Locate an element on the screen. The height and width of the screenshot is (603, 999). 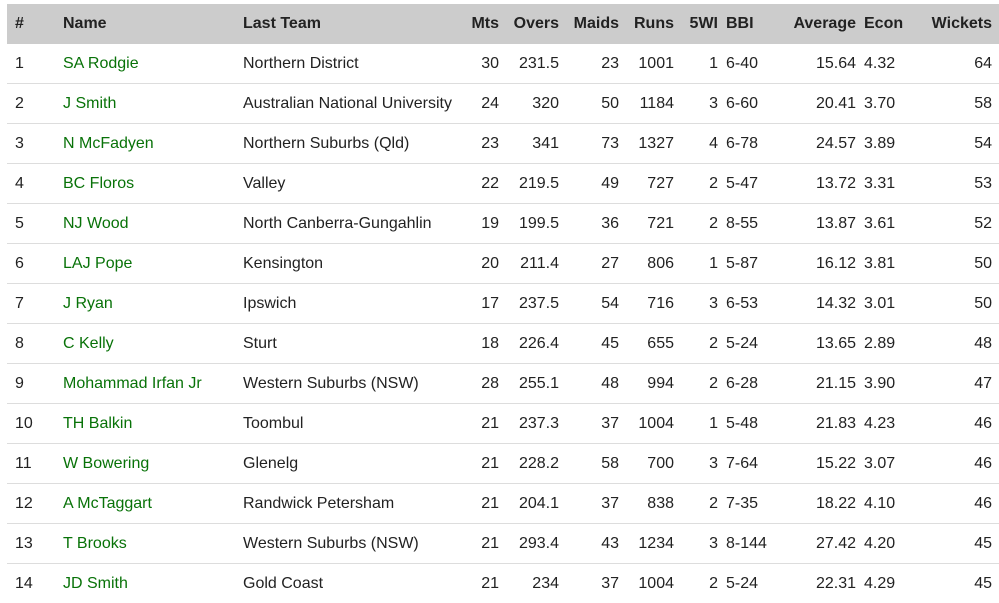
cell-wickets: 45 is located at coordinates (960, 583).